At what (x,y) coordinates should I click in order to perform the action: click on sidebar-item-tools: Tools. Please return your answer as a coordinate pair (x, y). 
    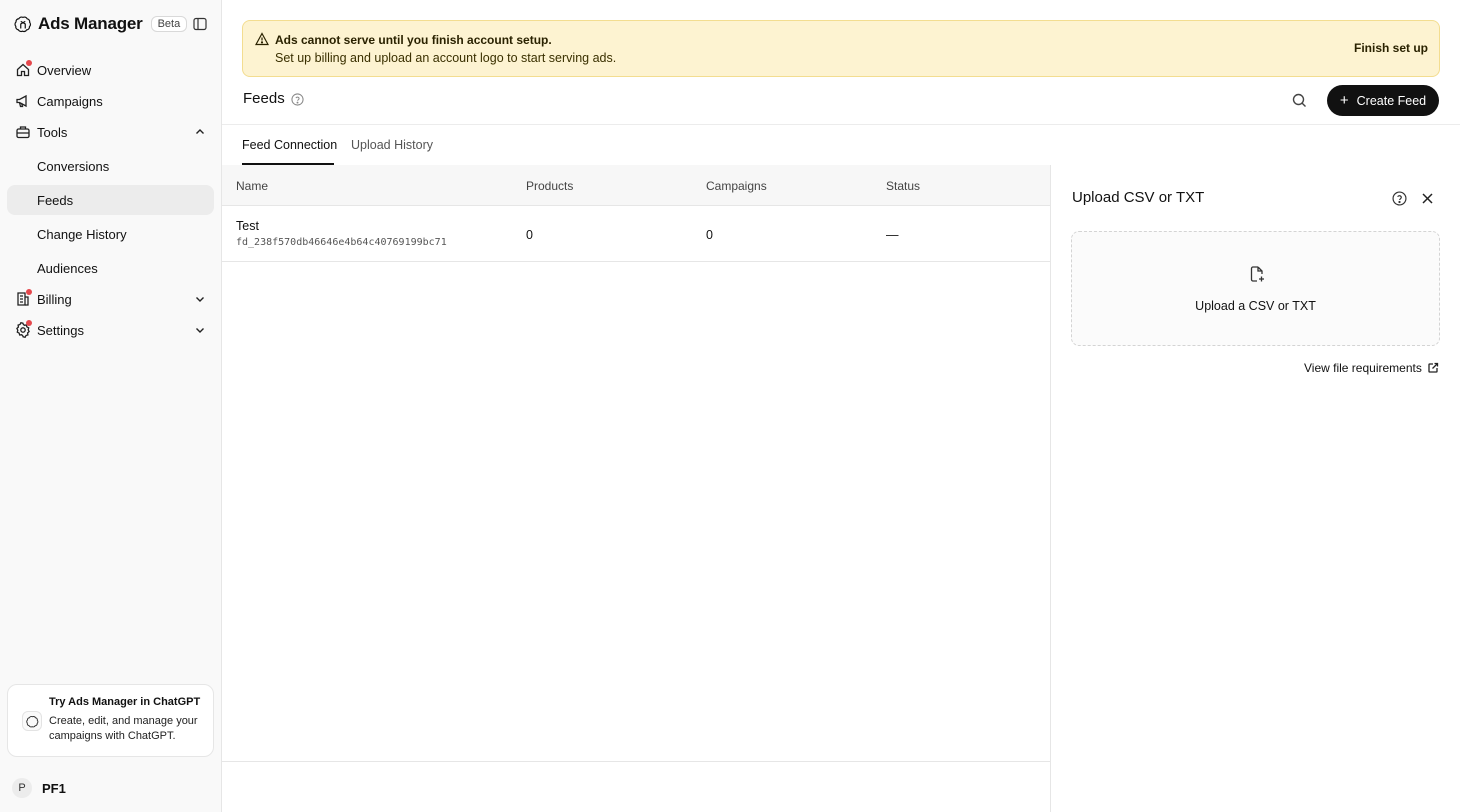
    Looking at the image, I should click on (110, 132).